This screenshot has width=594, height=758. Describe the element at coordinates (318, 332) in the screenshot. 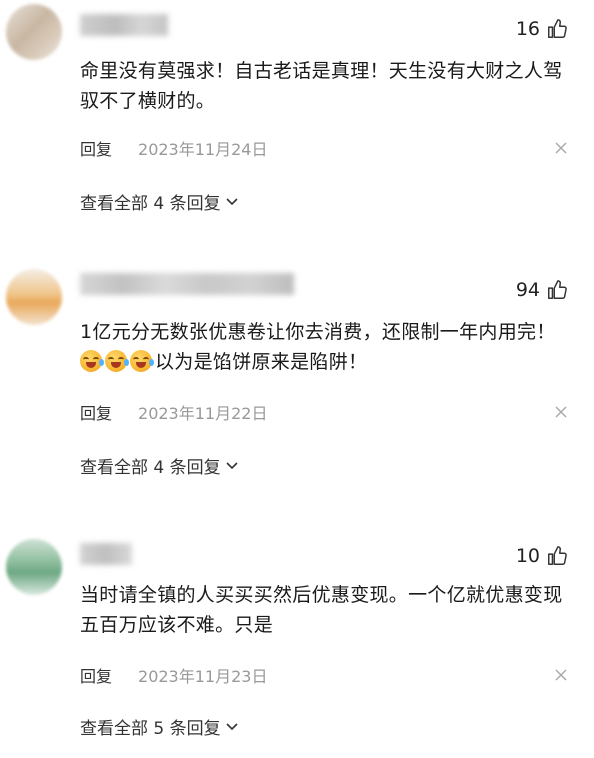

I see `comment-text-part1: 1亿元分无数张优惠卷让你去消费，还限制一年内用完！` at that location.